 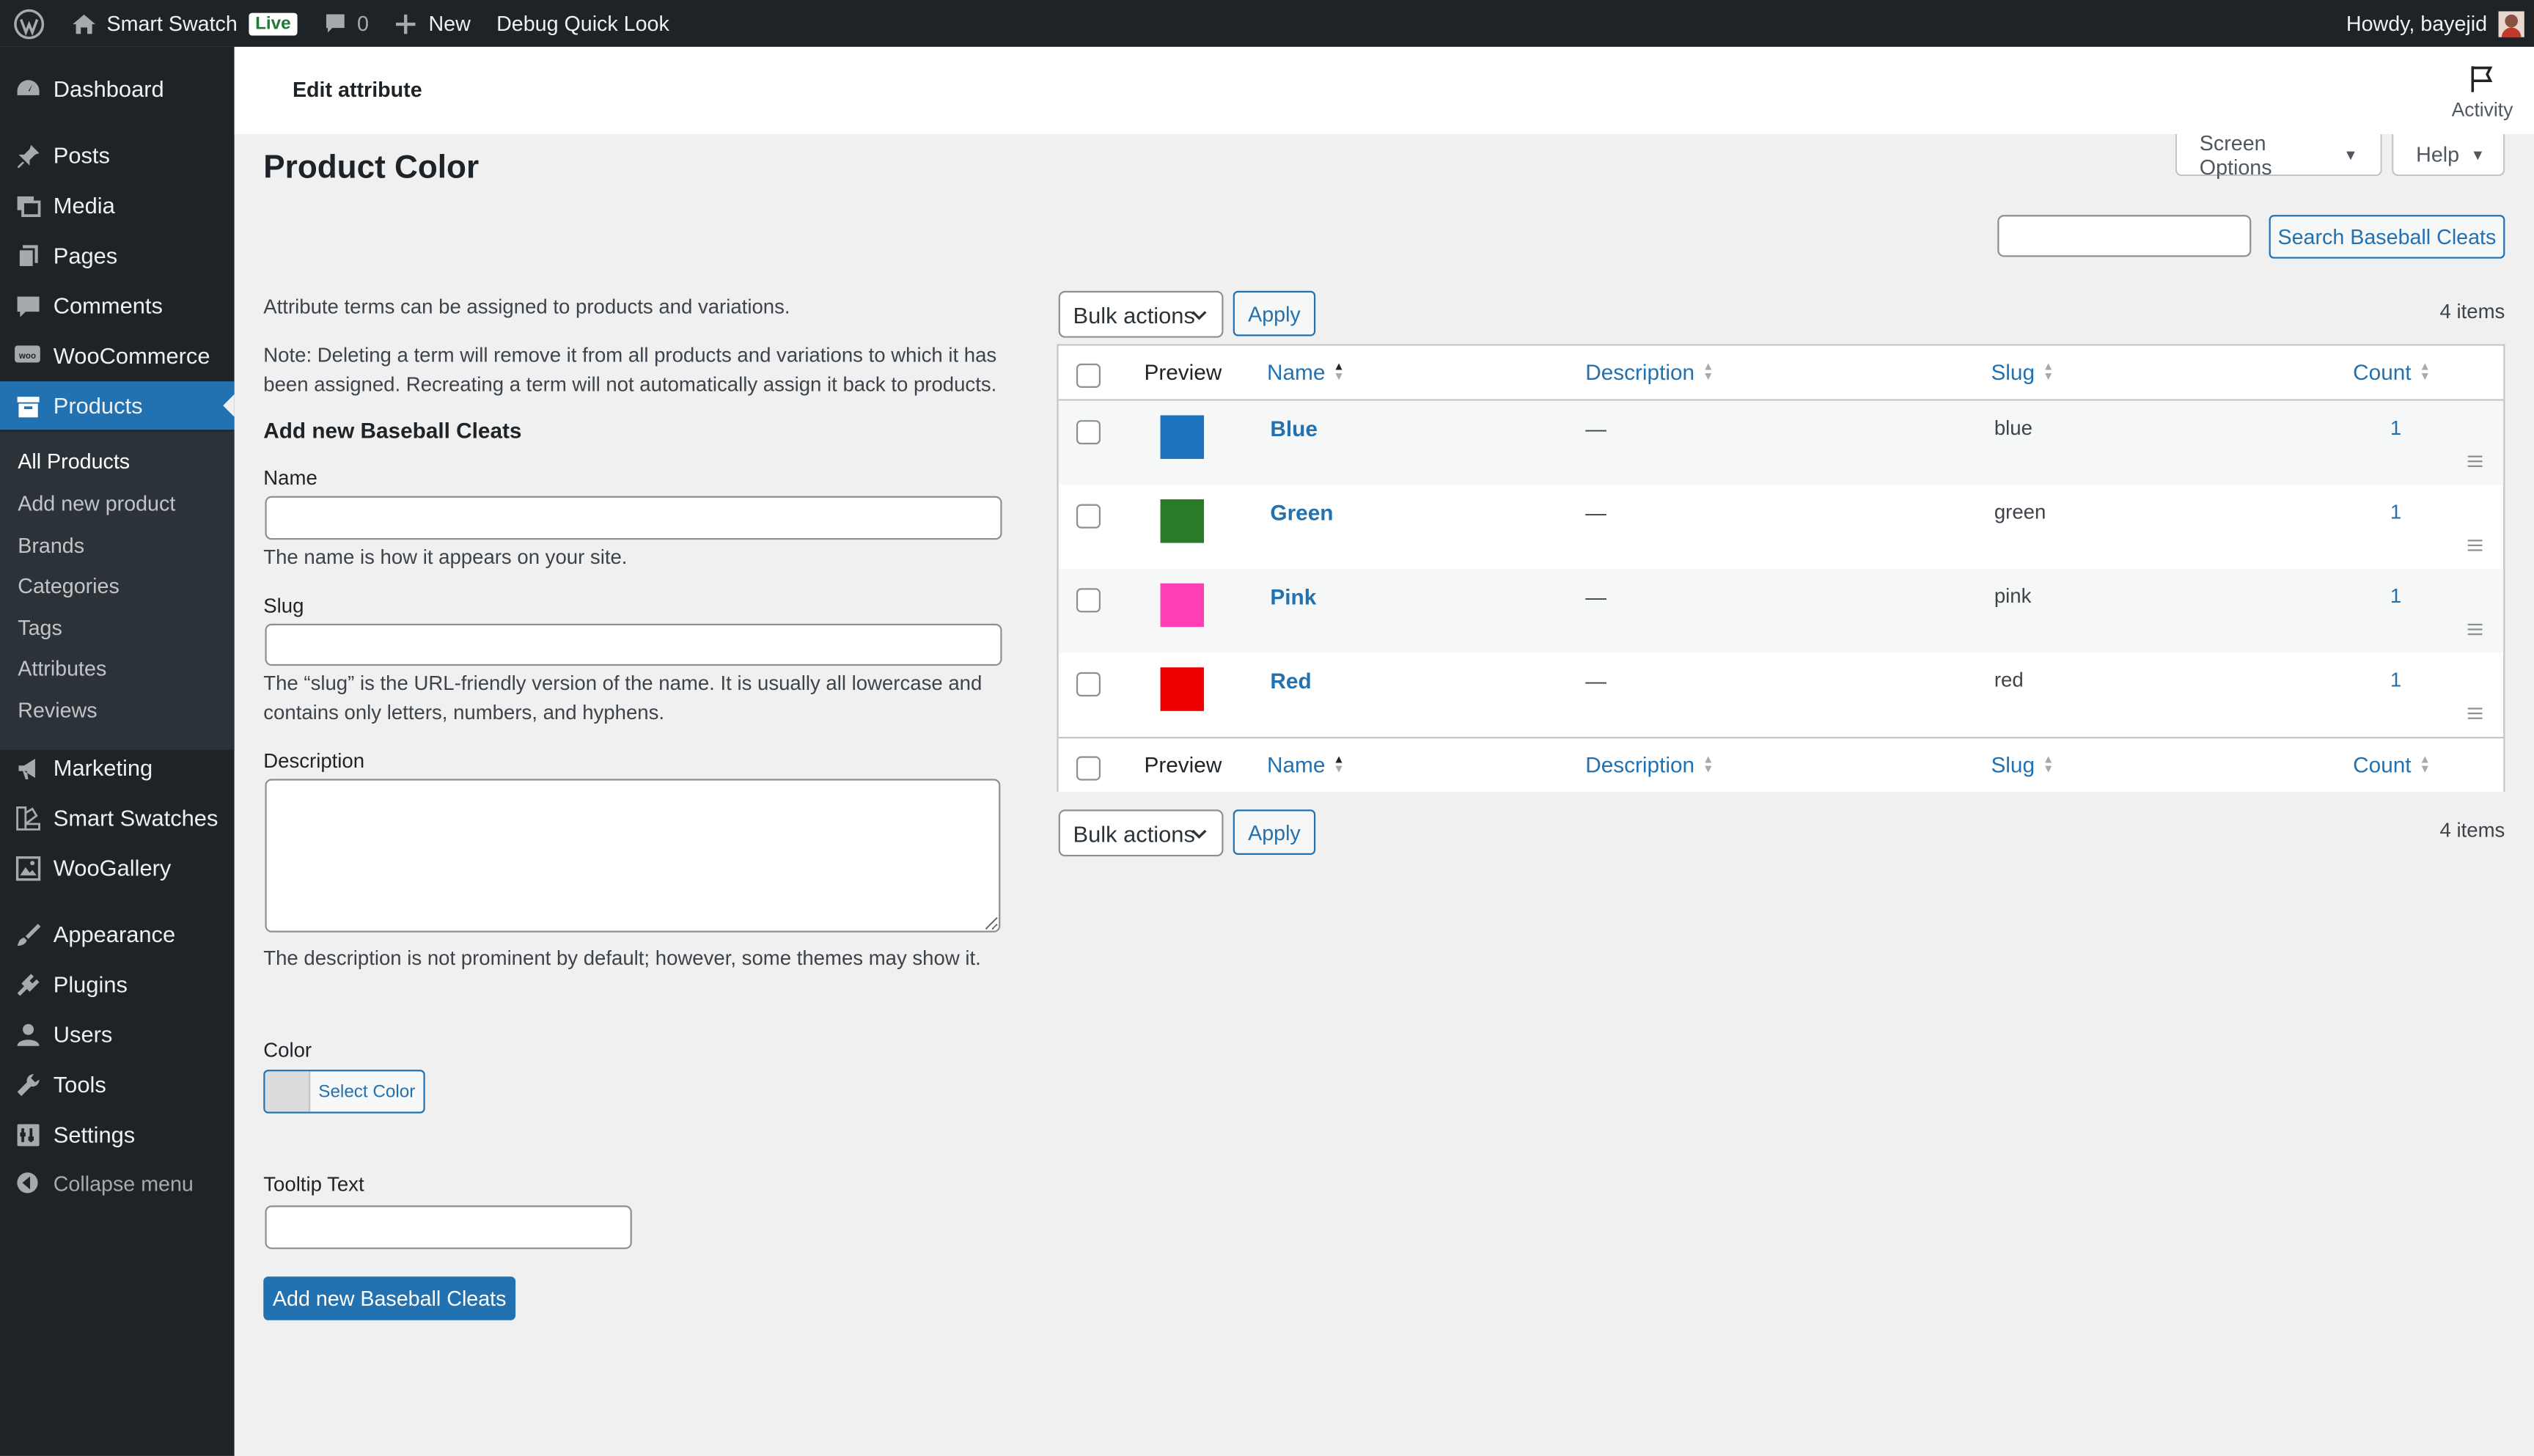 I want to click on sidebar-item-products: Products, so click(x=117, y=405).